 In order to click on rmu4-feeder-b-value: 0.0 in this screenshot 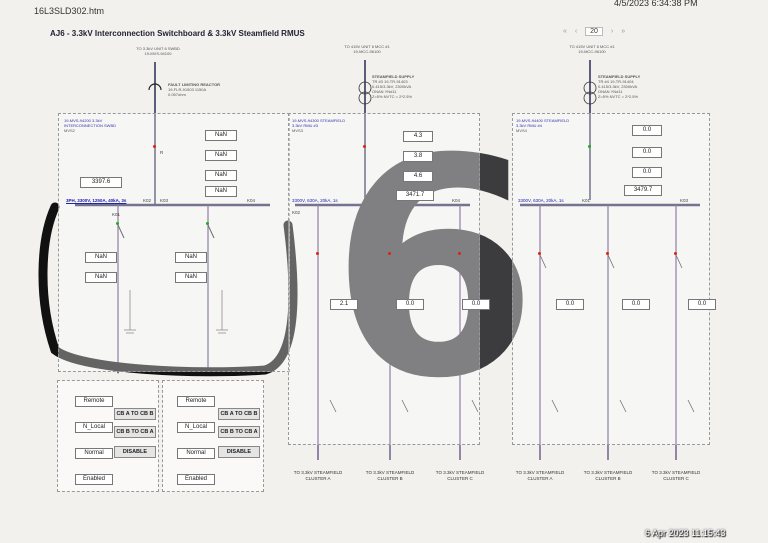, I will do `click(636, 304)`.